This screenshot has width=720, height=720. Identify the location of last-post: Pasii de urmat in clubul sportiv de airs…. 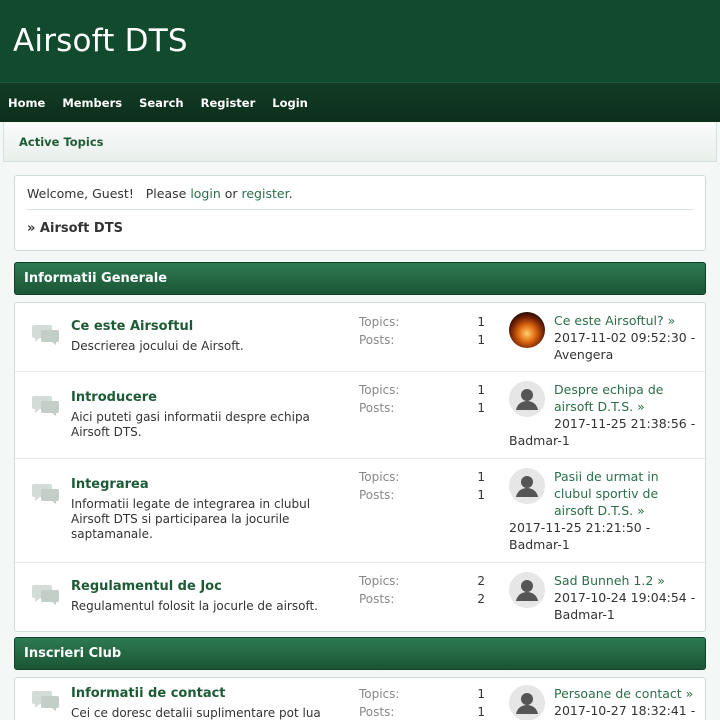
(604, 510).